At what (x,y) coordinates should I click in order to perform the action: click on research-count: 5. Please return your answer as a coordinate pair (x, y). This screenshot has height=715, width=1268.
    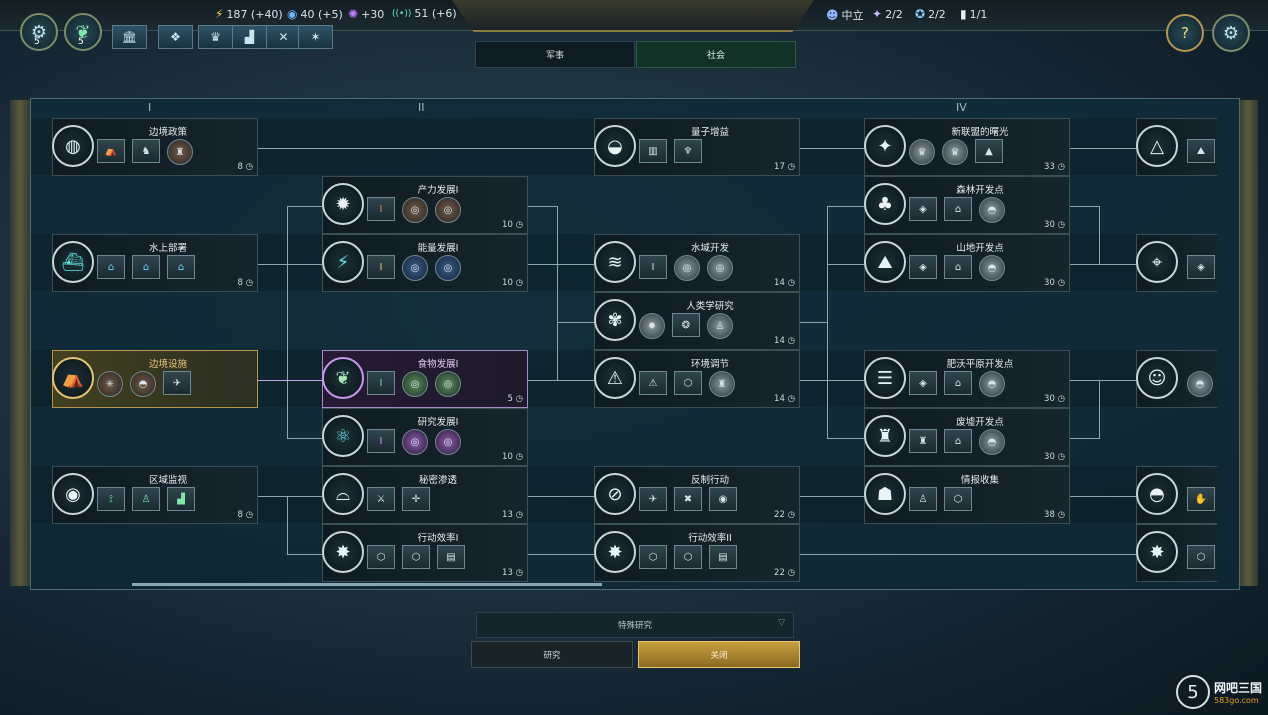
    Looking at the image, I should click on (81, 42).